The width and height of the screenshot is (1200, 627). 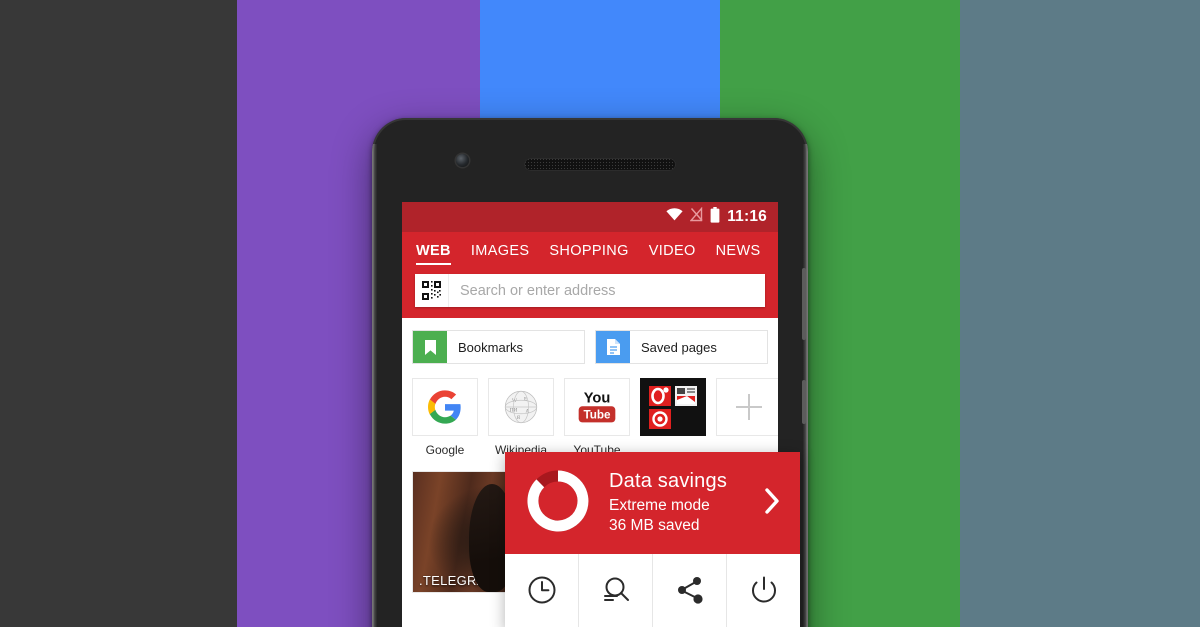 I want to click on tab-shopping: SHOPPING, so click(x=588, y=253).